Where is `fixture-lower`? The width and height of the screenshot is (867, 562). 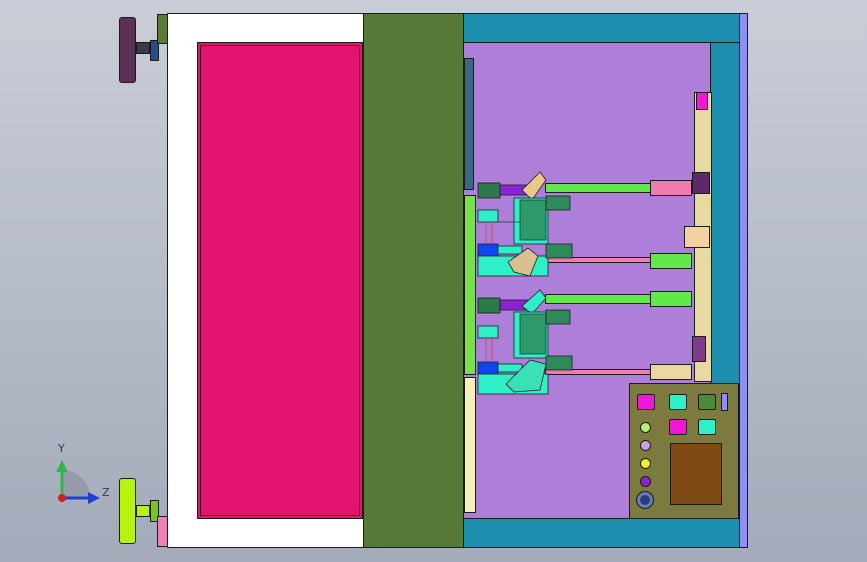
fixture-lower is located at coordinates (525, 342).